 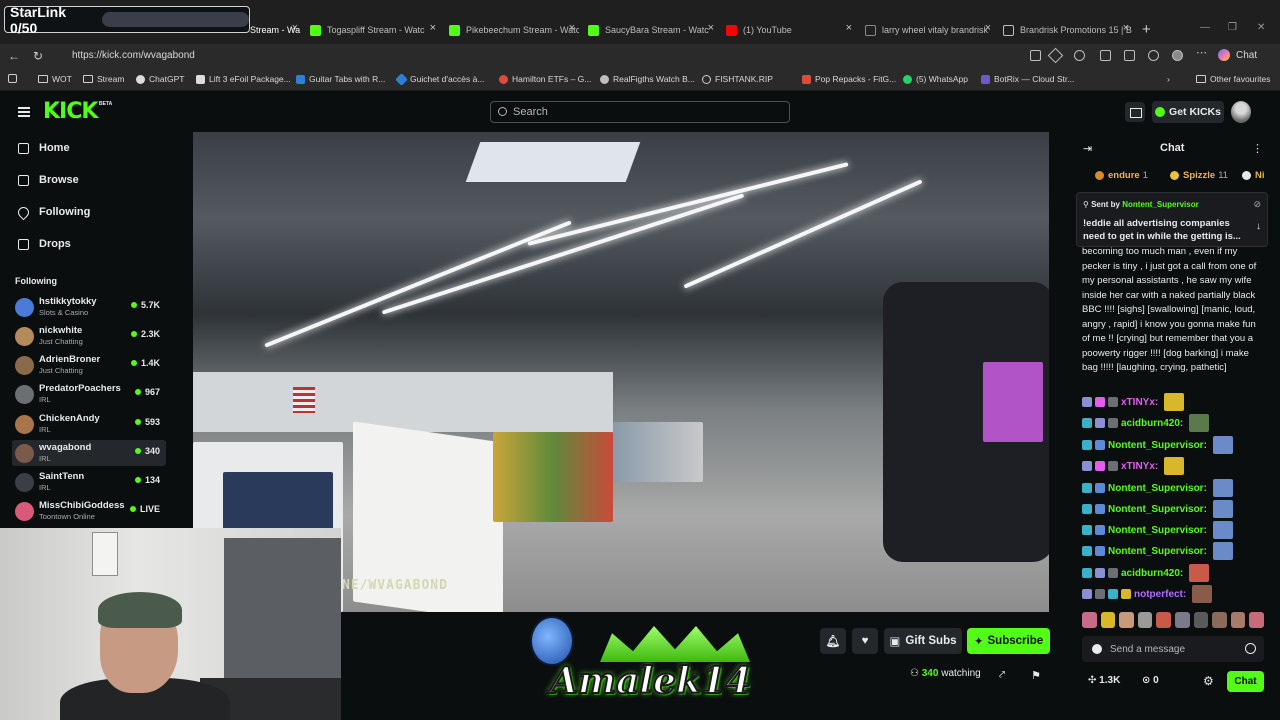 I want to click on favorite-star-icon, so click(x=1055, y=55).